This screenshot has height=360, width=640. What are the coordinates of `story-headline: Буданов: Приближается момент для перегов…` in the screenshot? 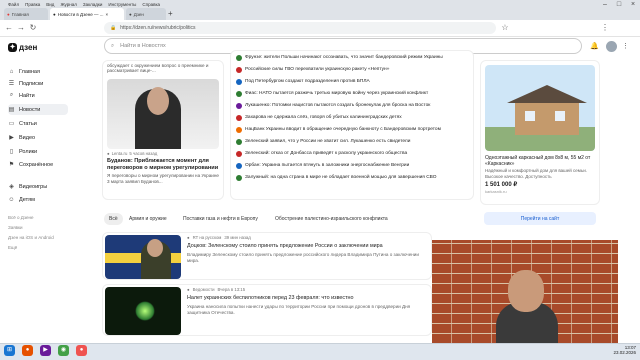 It's located at (163, 164).